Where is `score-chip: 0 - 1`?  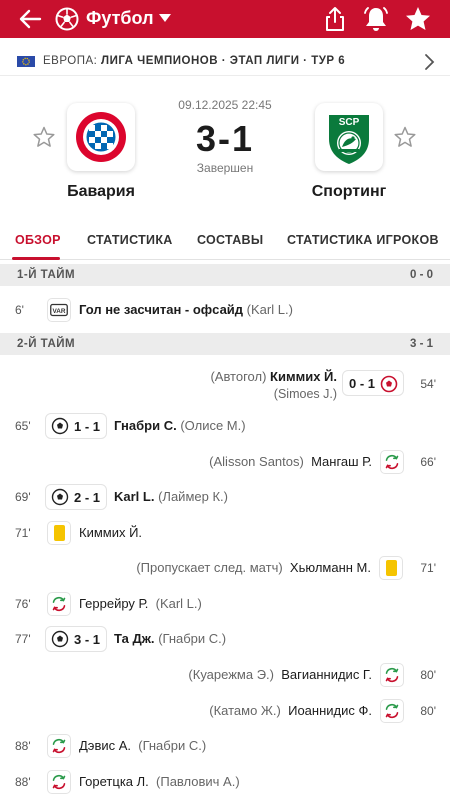 score-chip: 0 - 1 is located at coordinates (373, 383).